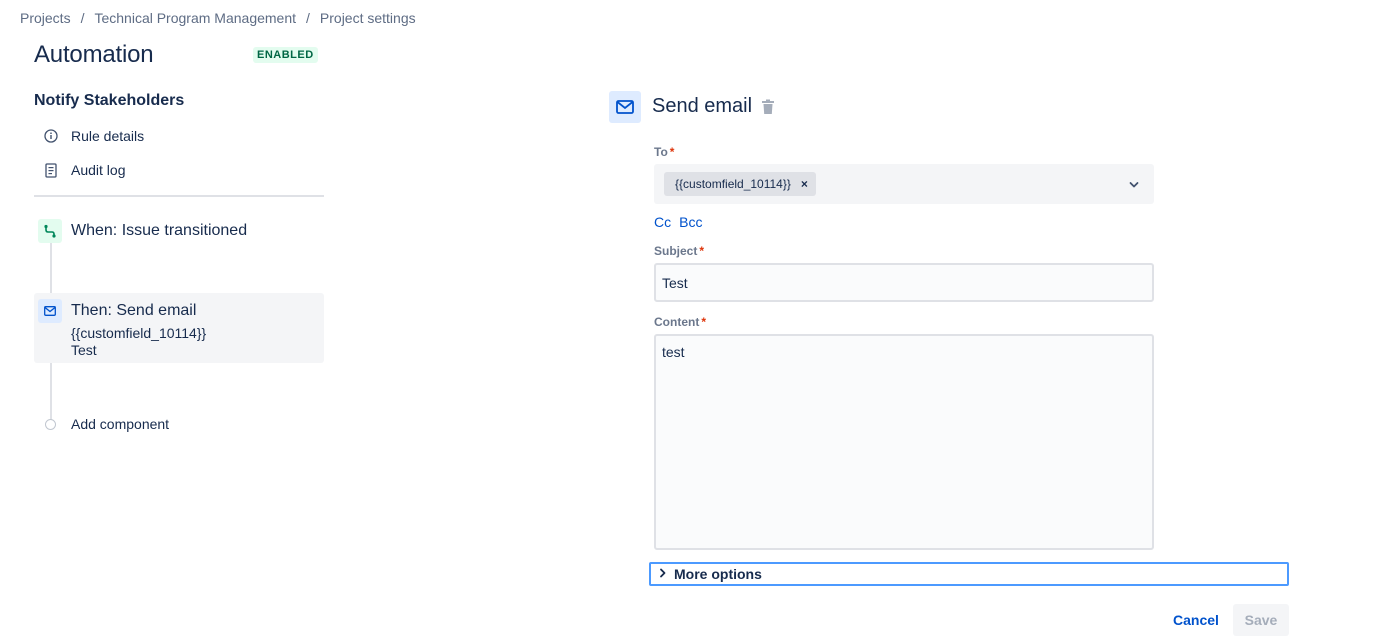 The image size is (1394, 642). I want to click on audit-log-link: Audit log, so click(83, 170).